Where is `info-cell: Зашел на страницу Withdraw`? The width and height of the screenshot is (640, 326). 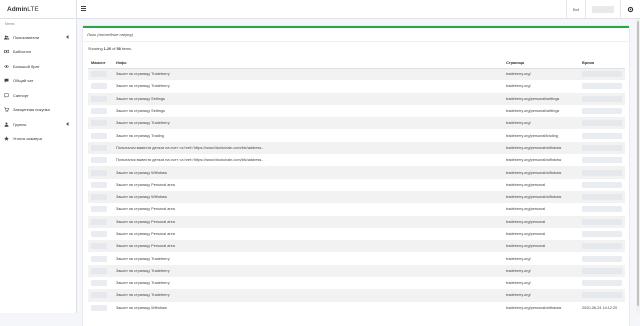
info-cell: Зашел на страницу Withdraw is located at coordinates (308, 172).